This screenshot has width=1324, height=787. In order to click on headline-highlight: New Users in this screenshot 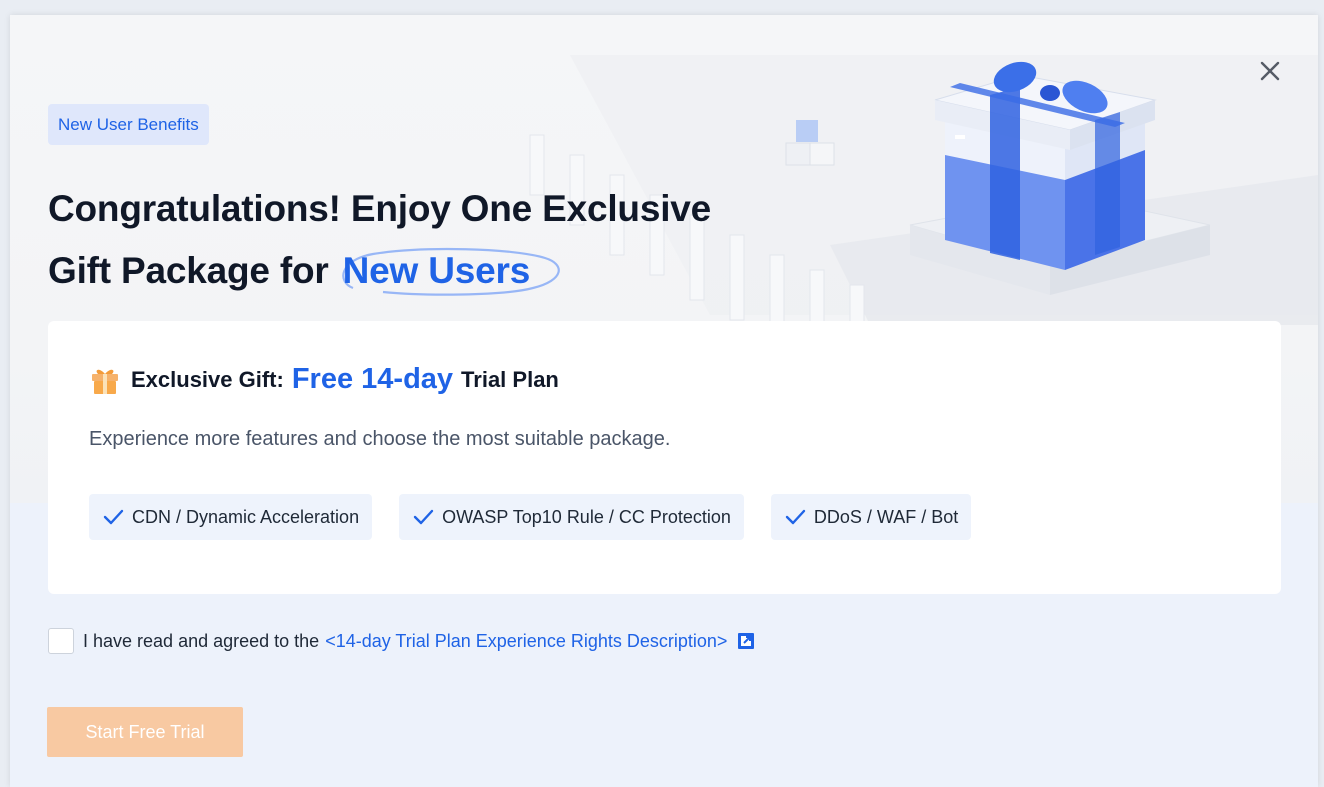, I will do `click(449, 271)`.